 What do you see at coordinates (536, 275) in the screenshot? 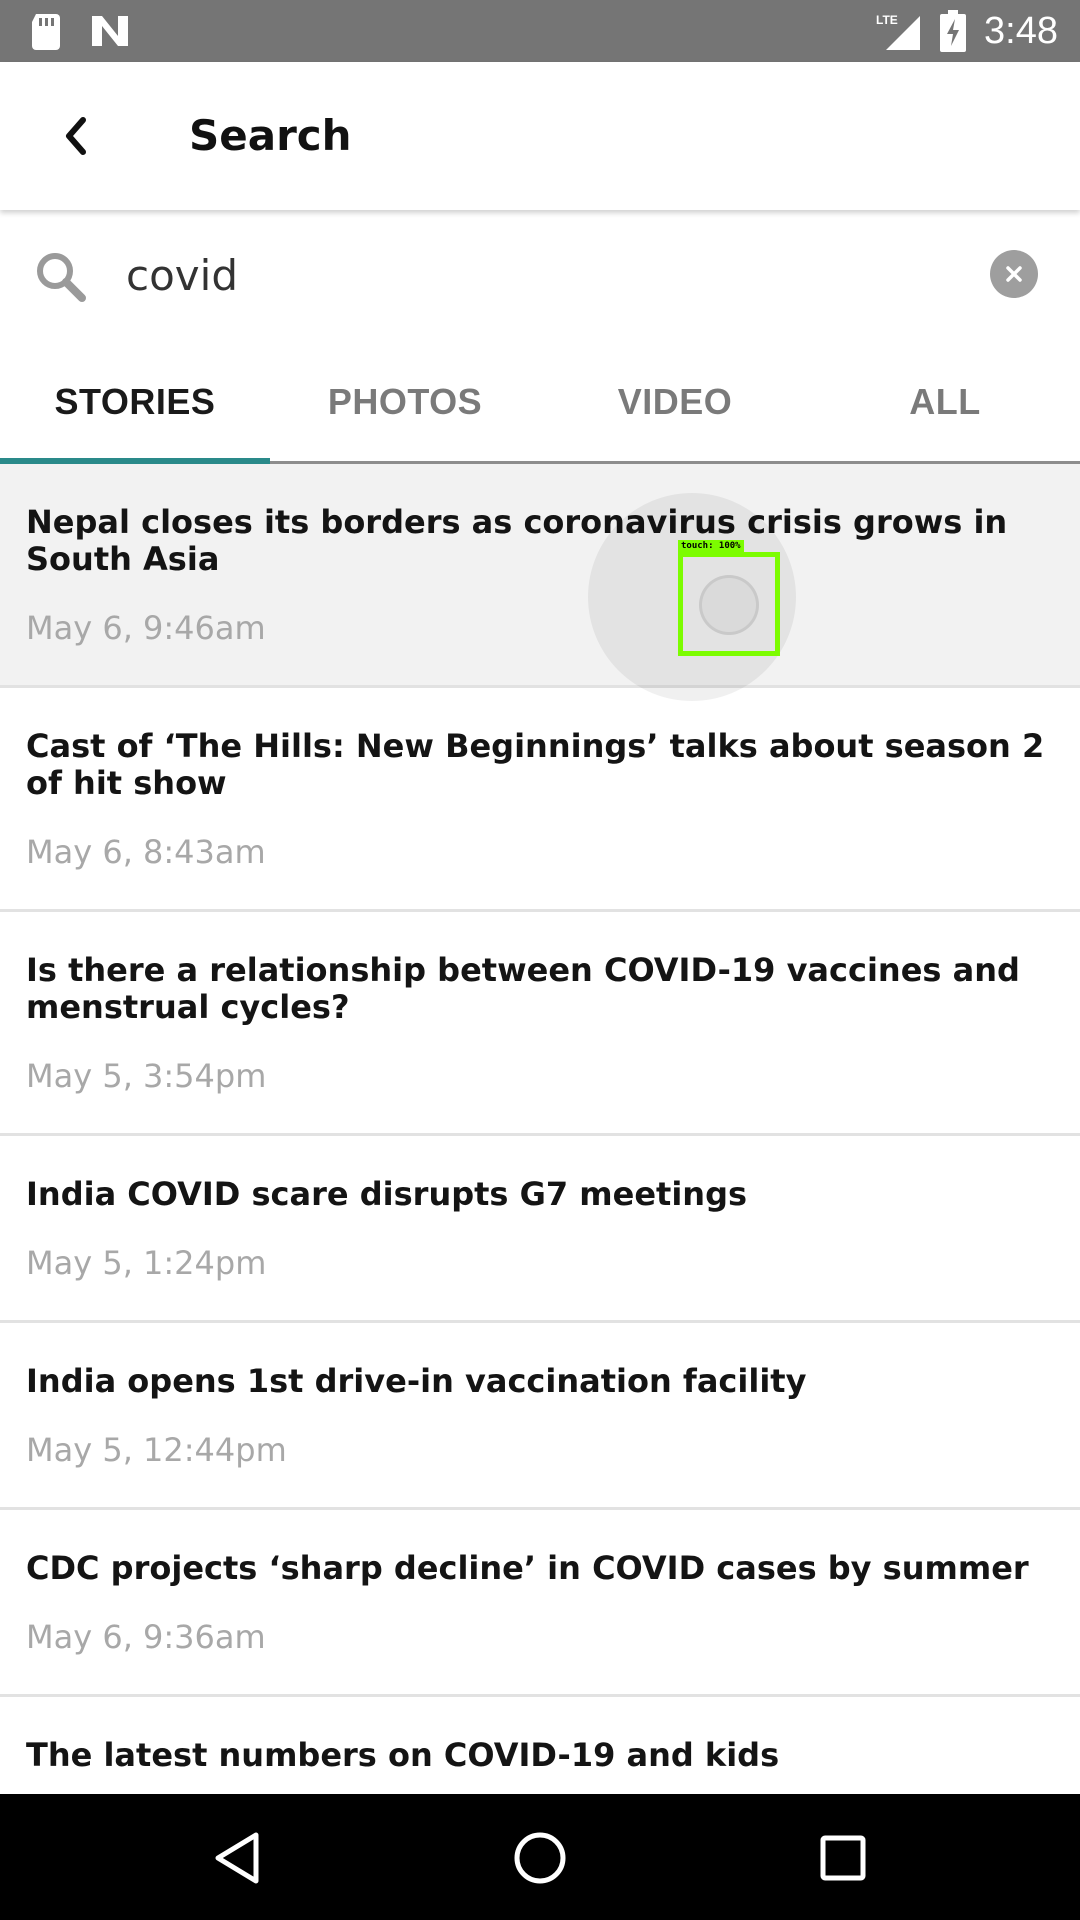
I see `search-input` at bounding box center [536, 275].